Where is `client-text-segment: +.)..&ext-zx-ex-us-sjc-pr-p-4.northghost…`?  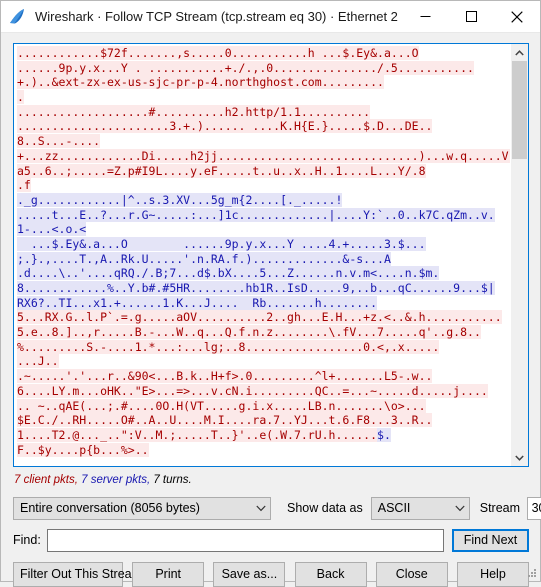
client-text-segment: +.)..&ext-zx-ex-us-sjc-pr-p-4.northghost… is located at coordinates (200, 82).